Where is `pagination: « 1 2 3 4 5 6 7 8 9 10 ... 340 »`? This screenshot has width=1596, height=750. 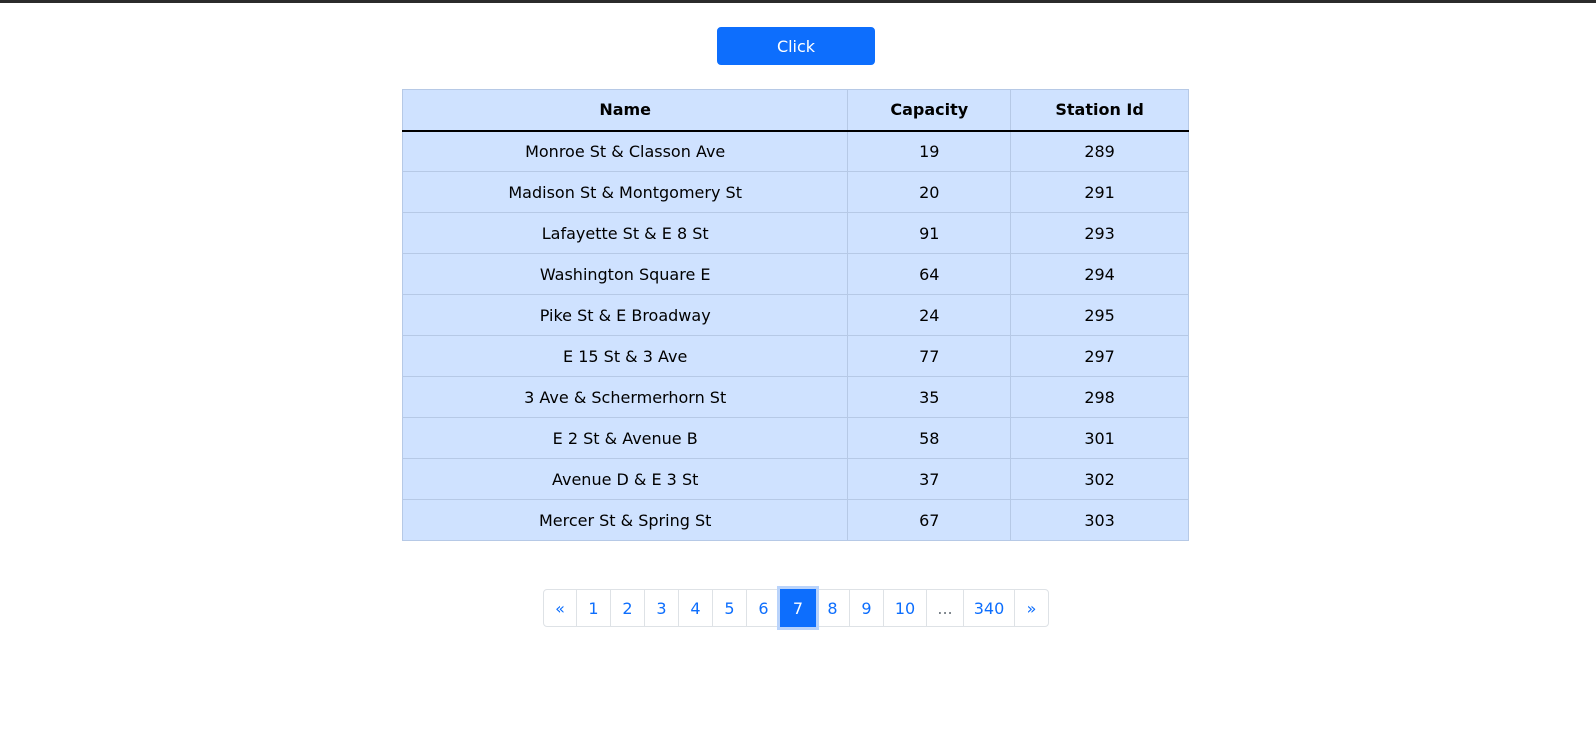 pagination: « 1 2 3 4 5 6 7 8 9 10 ... 340 » is located at coordinates (796, 608).